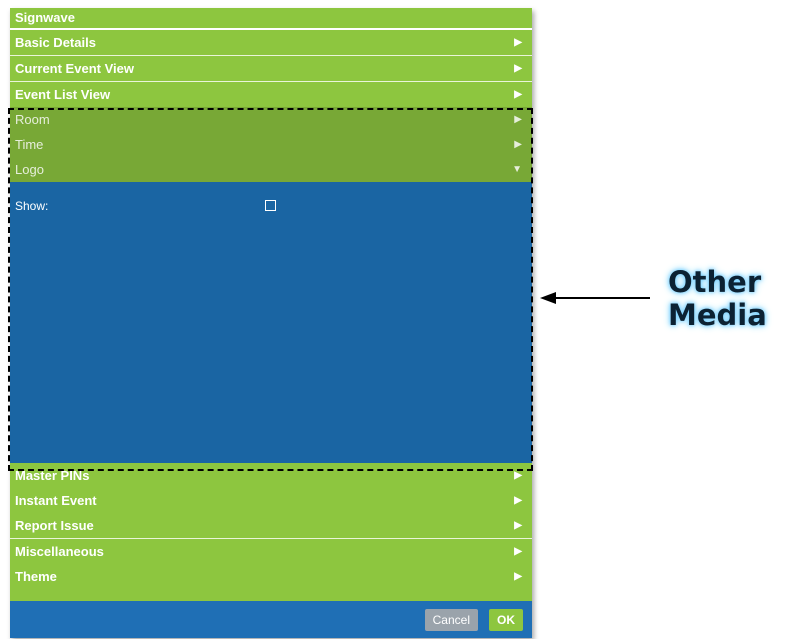 This screenshot has width=788, height=639. I want to click on callout-label: Other Media, so click(717, 299).